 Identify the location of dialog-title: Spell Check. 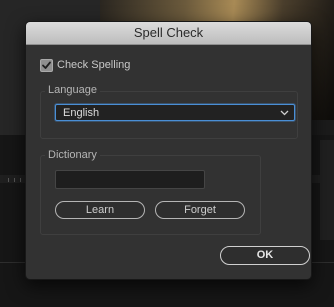
(168, 33).